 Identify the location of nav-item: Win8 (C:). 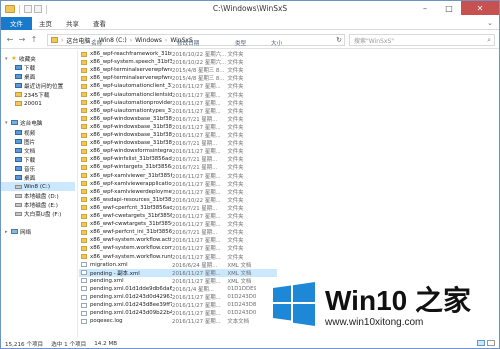
(38, 186).